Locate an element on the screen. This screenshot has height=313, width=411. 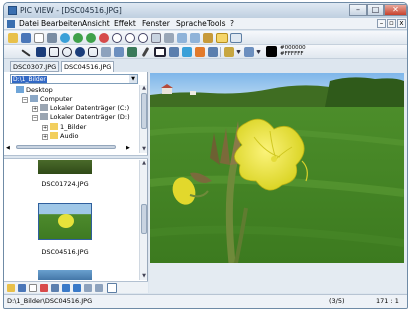
thumbnail-vscroll: ▲ ▼ is located at coordinates (143, 220).